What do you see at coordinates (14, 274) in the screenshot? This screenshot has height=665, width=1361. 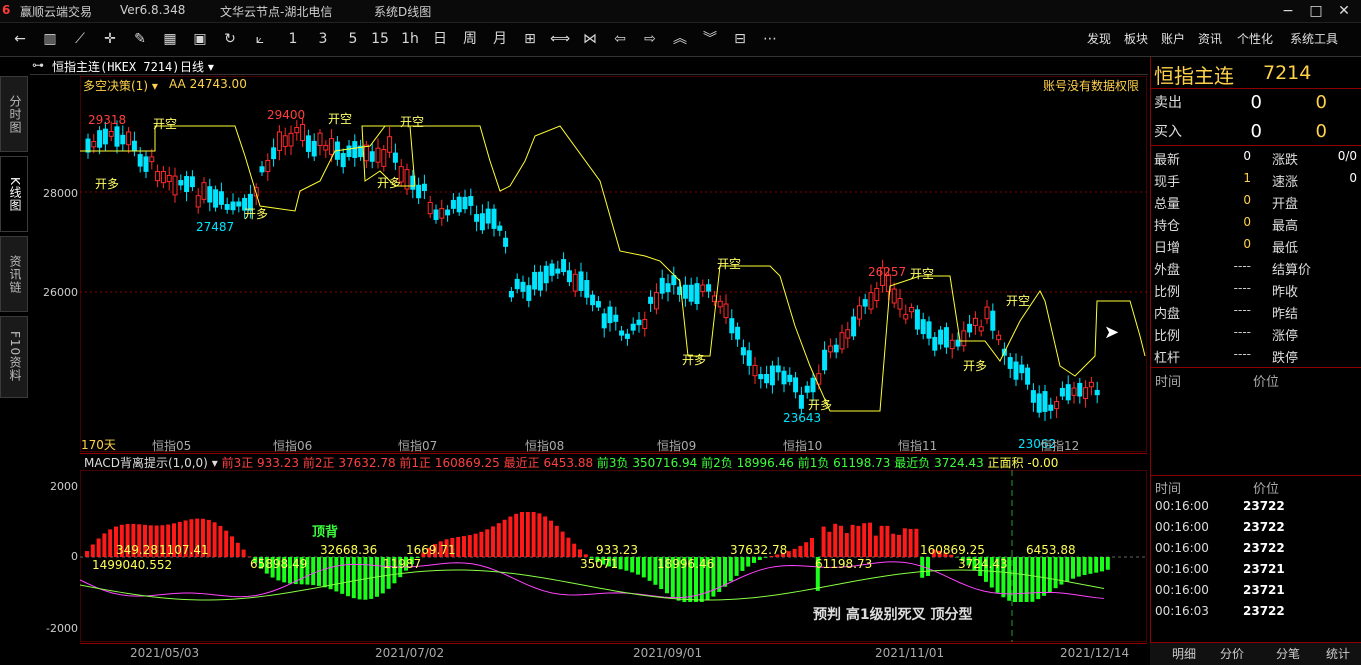 I see `tab-news-chain: 资讯链` at bounding box center [14, 274].